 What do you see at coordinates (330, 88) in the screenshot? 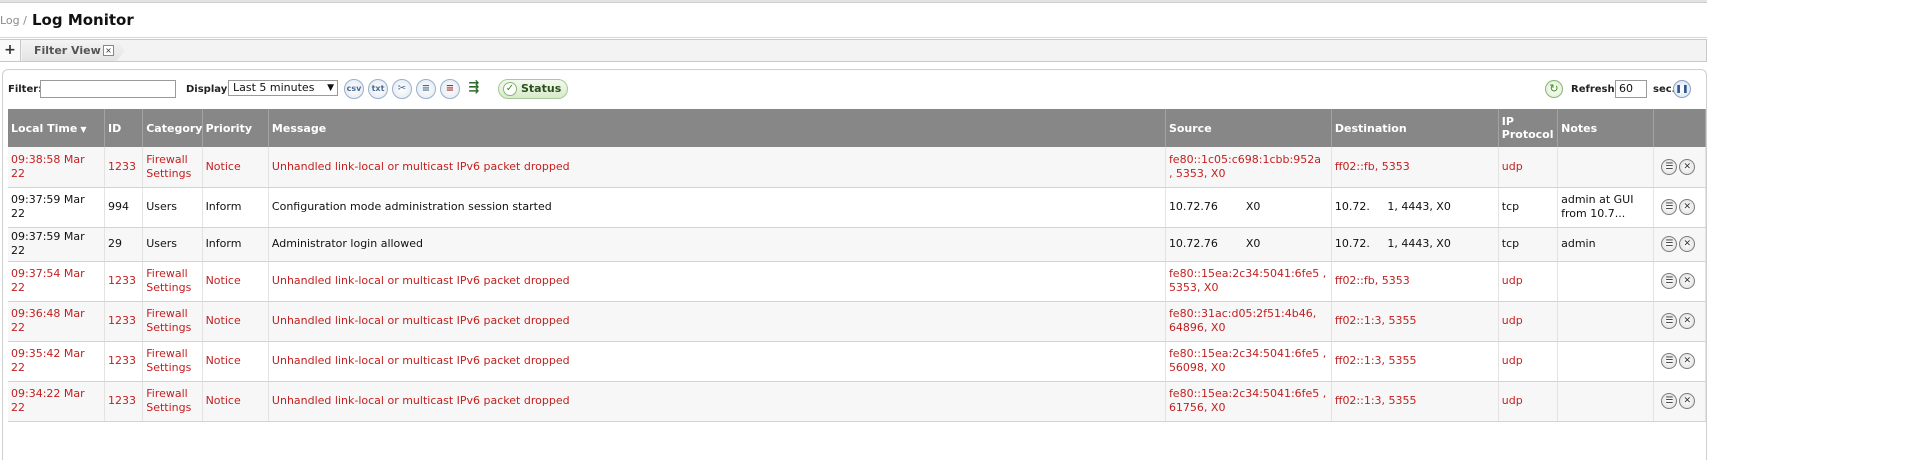
I see `chevron-down-icon: ▼` at bounding box center [330, 88].